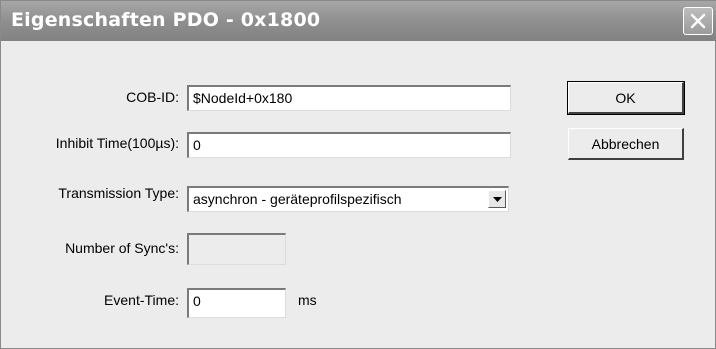  Describe the element at coordinates (497, 199) in the screenshot. I see `dropdown-button` at that location.